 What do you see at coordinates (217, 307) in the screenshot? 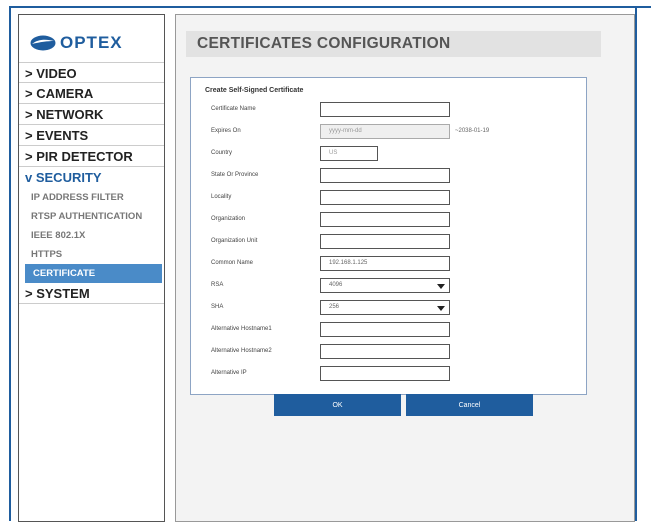
I see `sha-label: SHA` at bounding box center [217, 307].